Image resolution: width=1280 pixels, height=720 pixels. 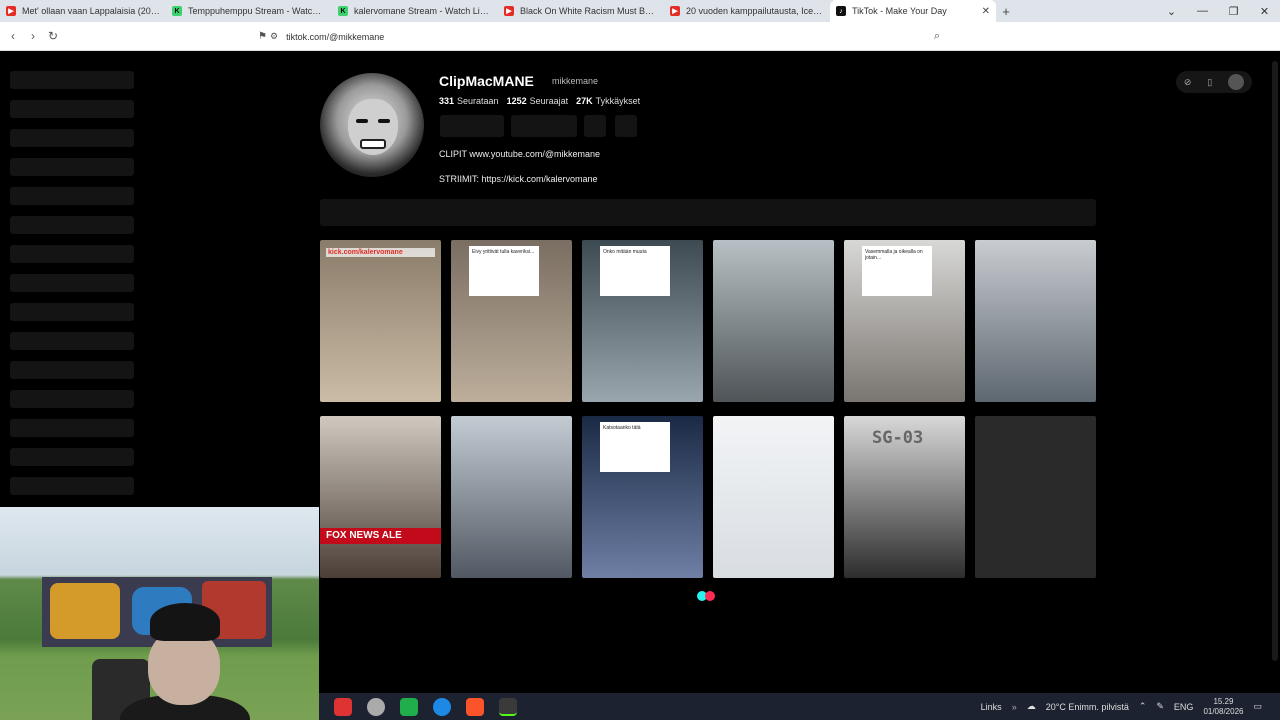 I want to click on tab-title: 20 vuoden kamppailutausta, Ice Cage, so click(x=755, y=11).